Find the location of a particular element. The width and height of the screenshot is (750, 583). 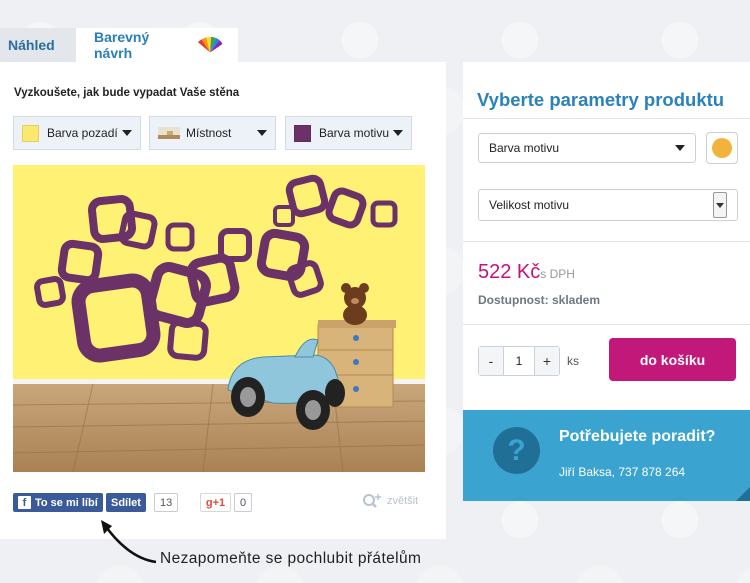

room-label: Místnost is located at coordinates (209, 133).